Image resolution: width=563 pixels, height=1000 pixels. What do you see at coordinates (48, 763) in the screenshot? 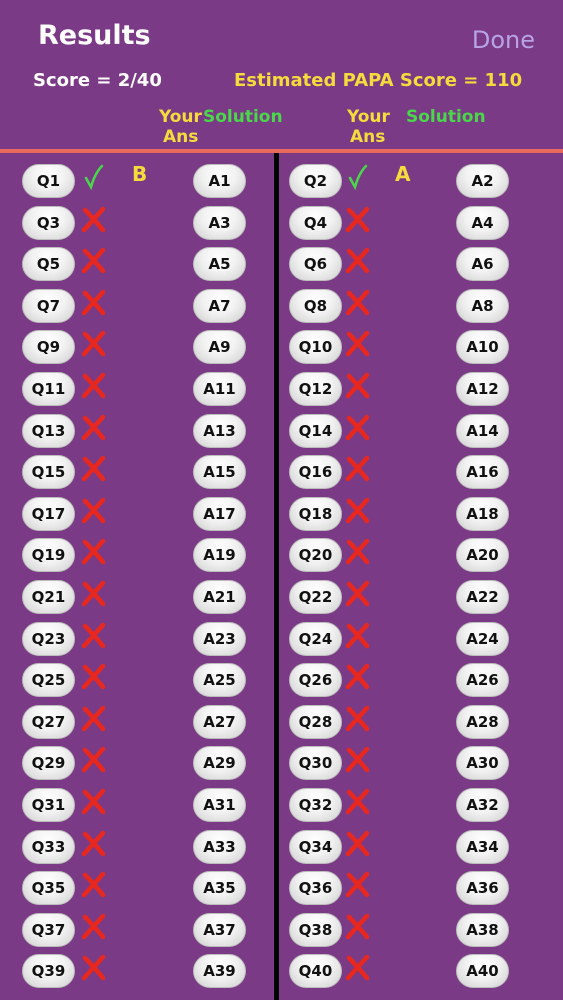
I see `question-button: Q29` at bounding box center [48, 763].